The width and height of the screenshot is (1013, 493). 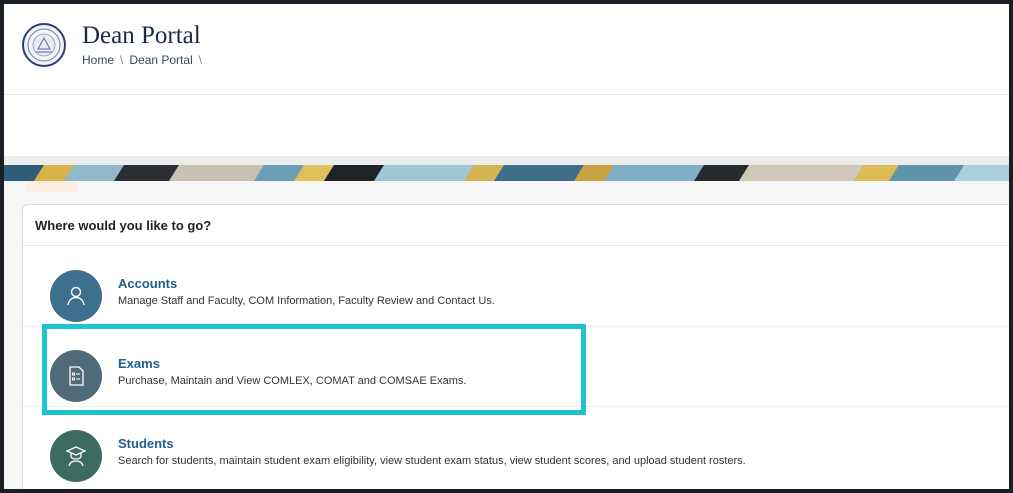 What do you see at coordinates (52, 186) in the screenshot?
I see `banner-tab` at bounding box center [52, 186].